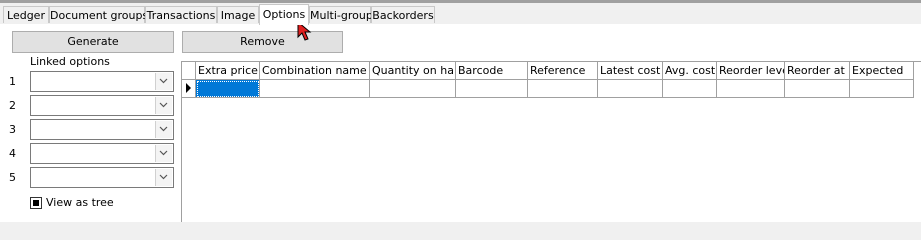 The image size is (921, 240). I want to click on tab-multi-group: Multi-group, so click(341, 14).